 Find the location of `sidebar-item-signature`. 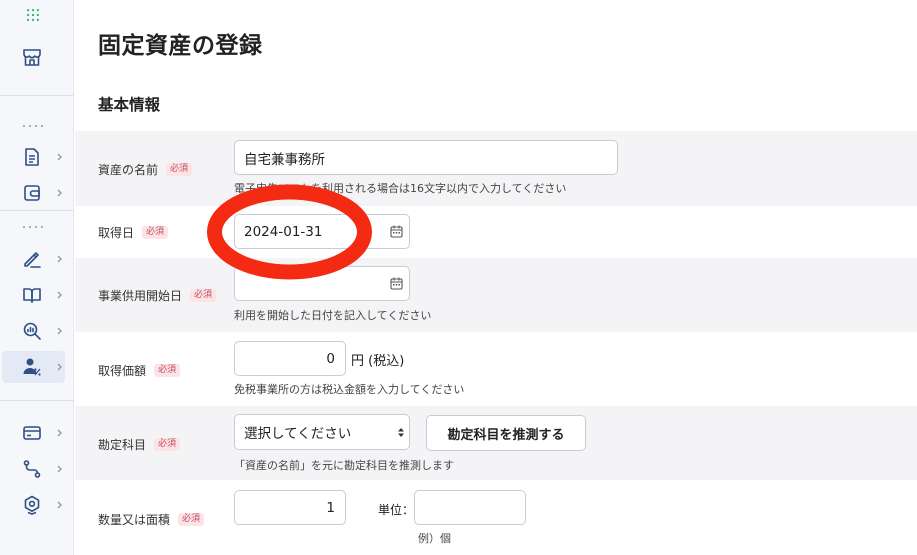

sidebar-item-signature is located at coordinates (37, 259).